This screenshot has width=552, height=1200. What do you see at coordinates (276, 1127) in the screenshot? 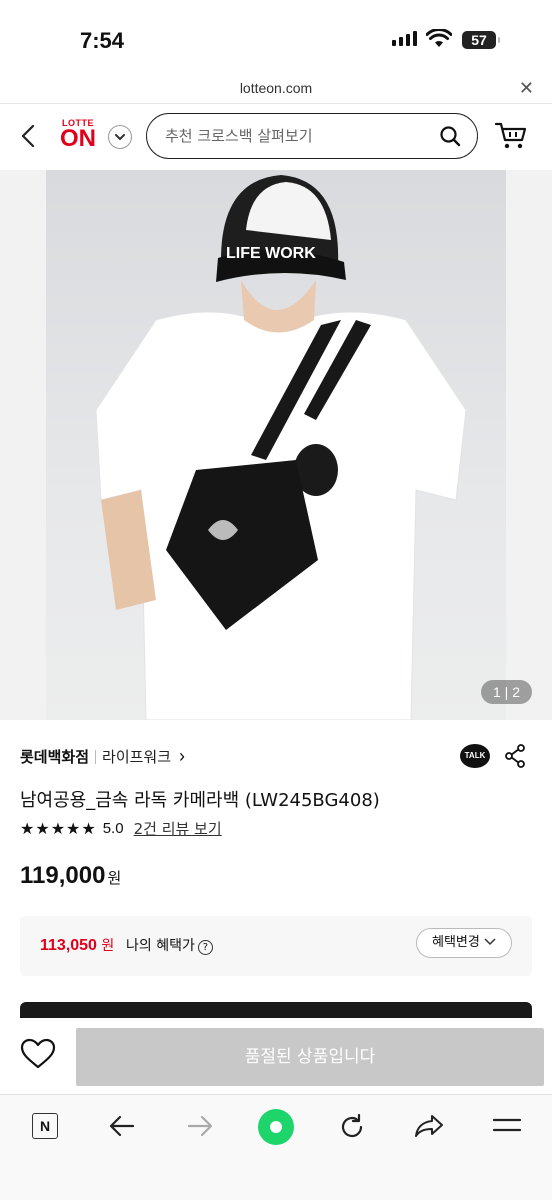
I see `home-green-button` at bounding box center [276, 1127].